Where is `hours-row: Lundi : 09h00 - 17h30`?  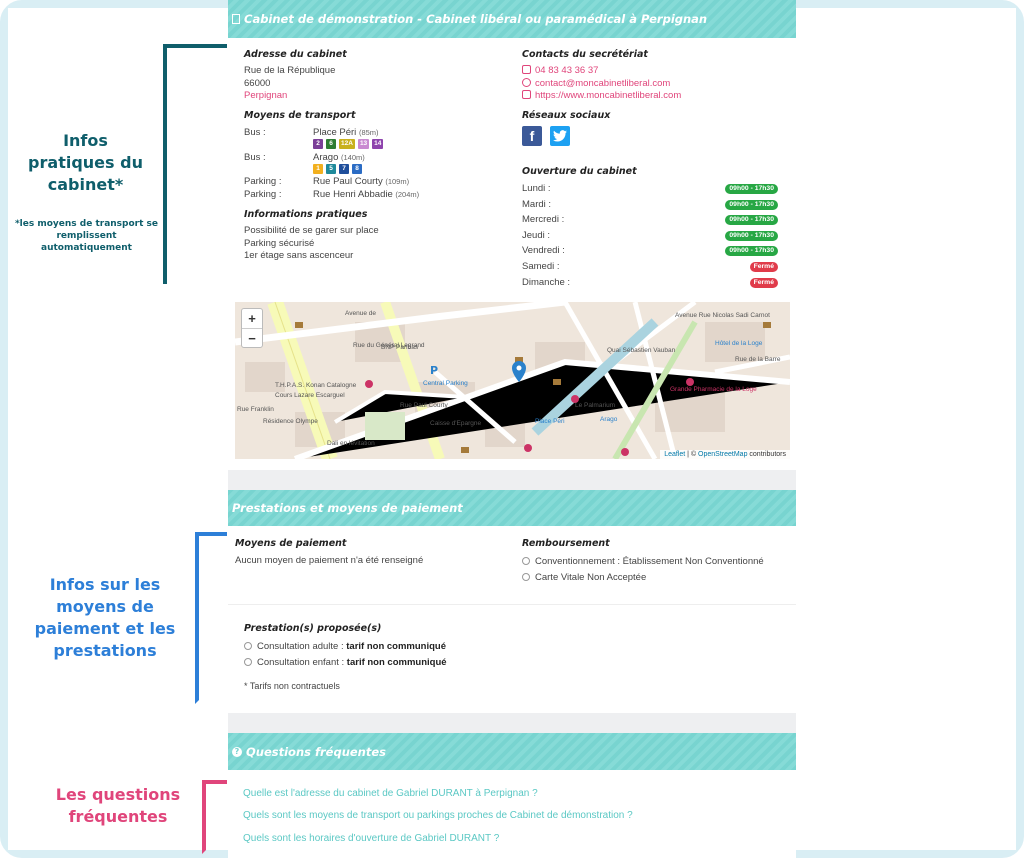 hours-row: Lundi : 09h00 - 17h30 is located at coordinates (650, 189).